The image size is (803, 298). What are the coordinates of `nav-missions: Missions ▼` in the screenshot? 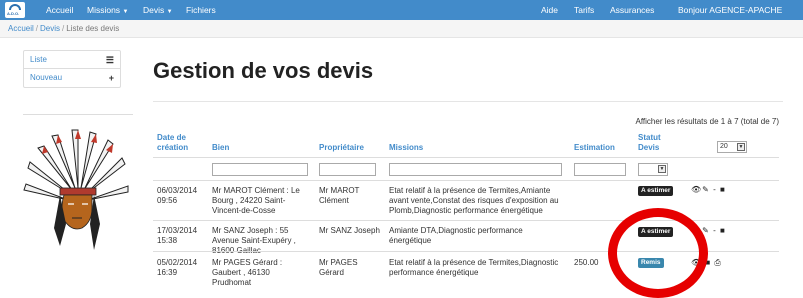 It's located at (107, 10).